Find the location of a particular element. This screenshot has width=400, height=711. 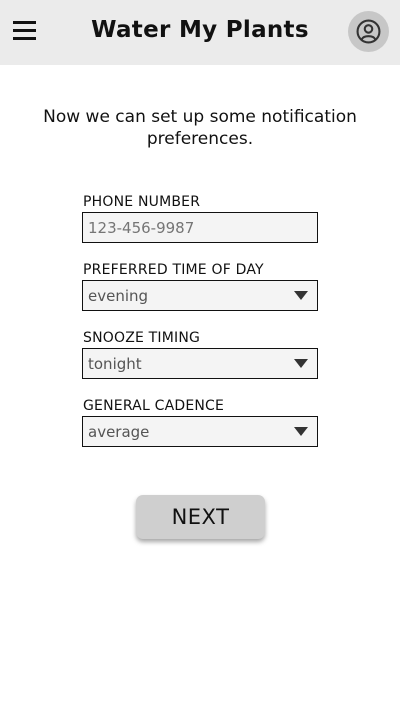

user-circle-icon is located at coordinates (368, 31).